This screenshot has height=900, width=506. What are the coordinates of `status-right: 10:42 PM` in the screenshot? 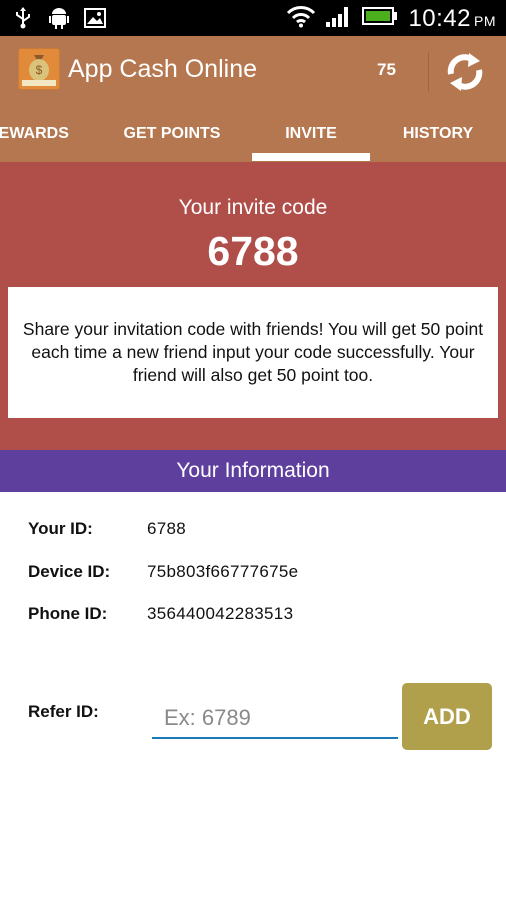 It's located at (391, 18).